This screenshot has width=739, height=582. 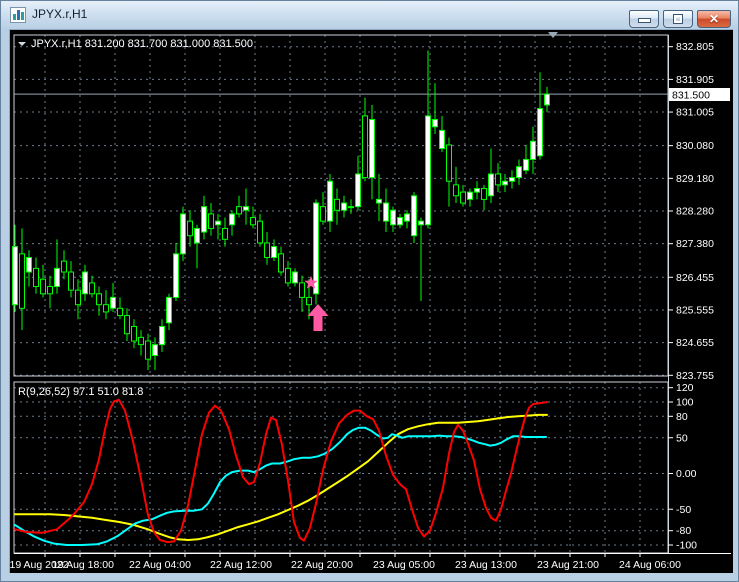 I want to click on time-axis-label: 19 Aug 18:00, so click(x=83, y=565).